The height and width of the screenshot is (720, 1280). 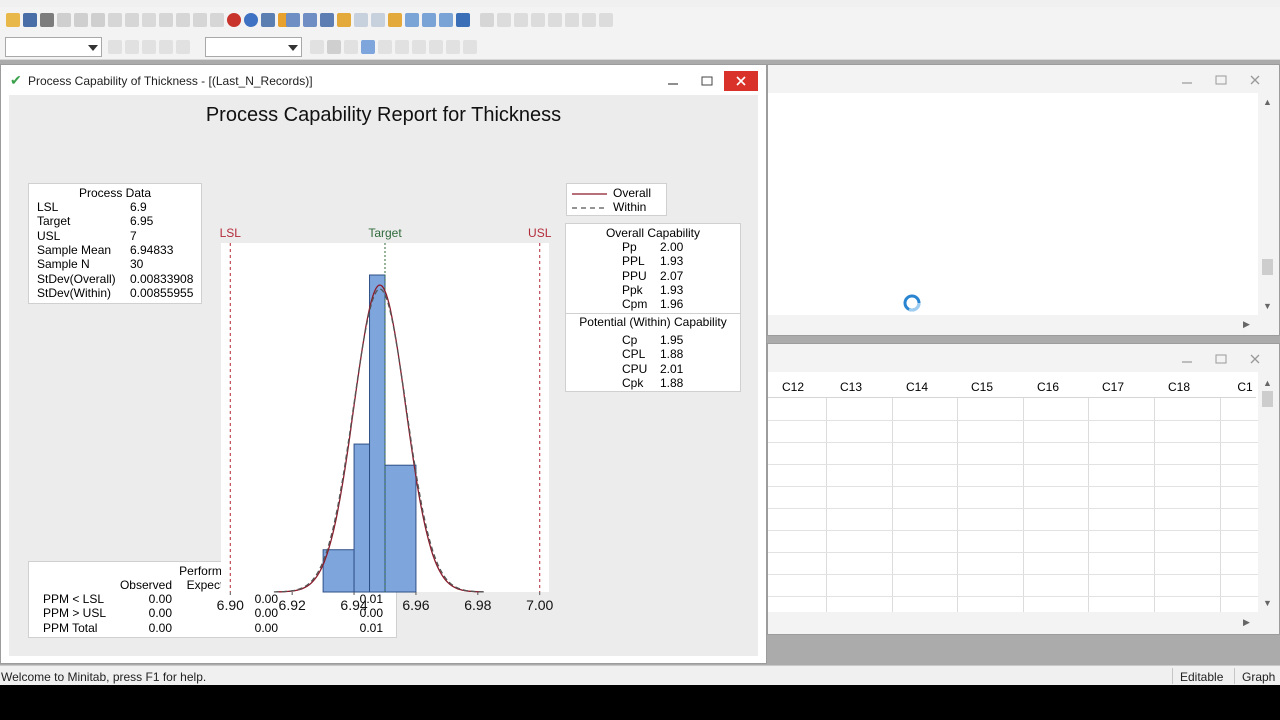 I want to click on tile-icon, so click(x=412, y=20).